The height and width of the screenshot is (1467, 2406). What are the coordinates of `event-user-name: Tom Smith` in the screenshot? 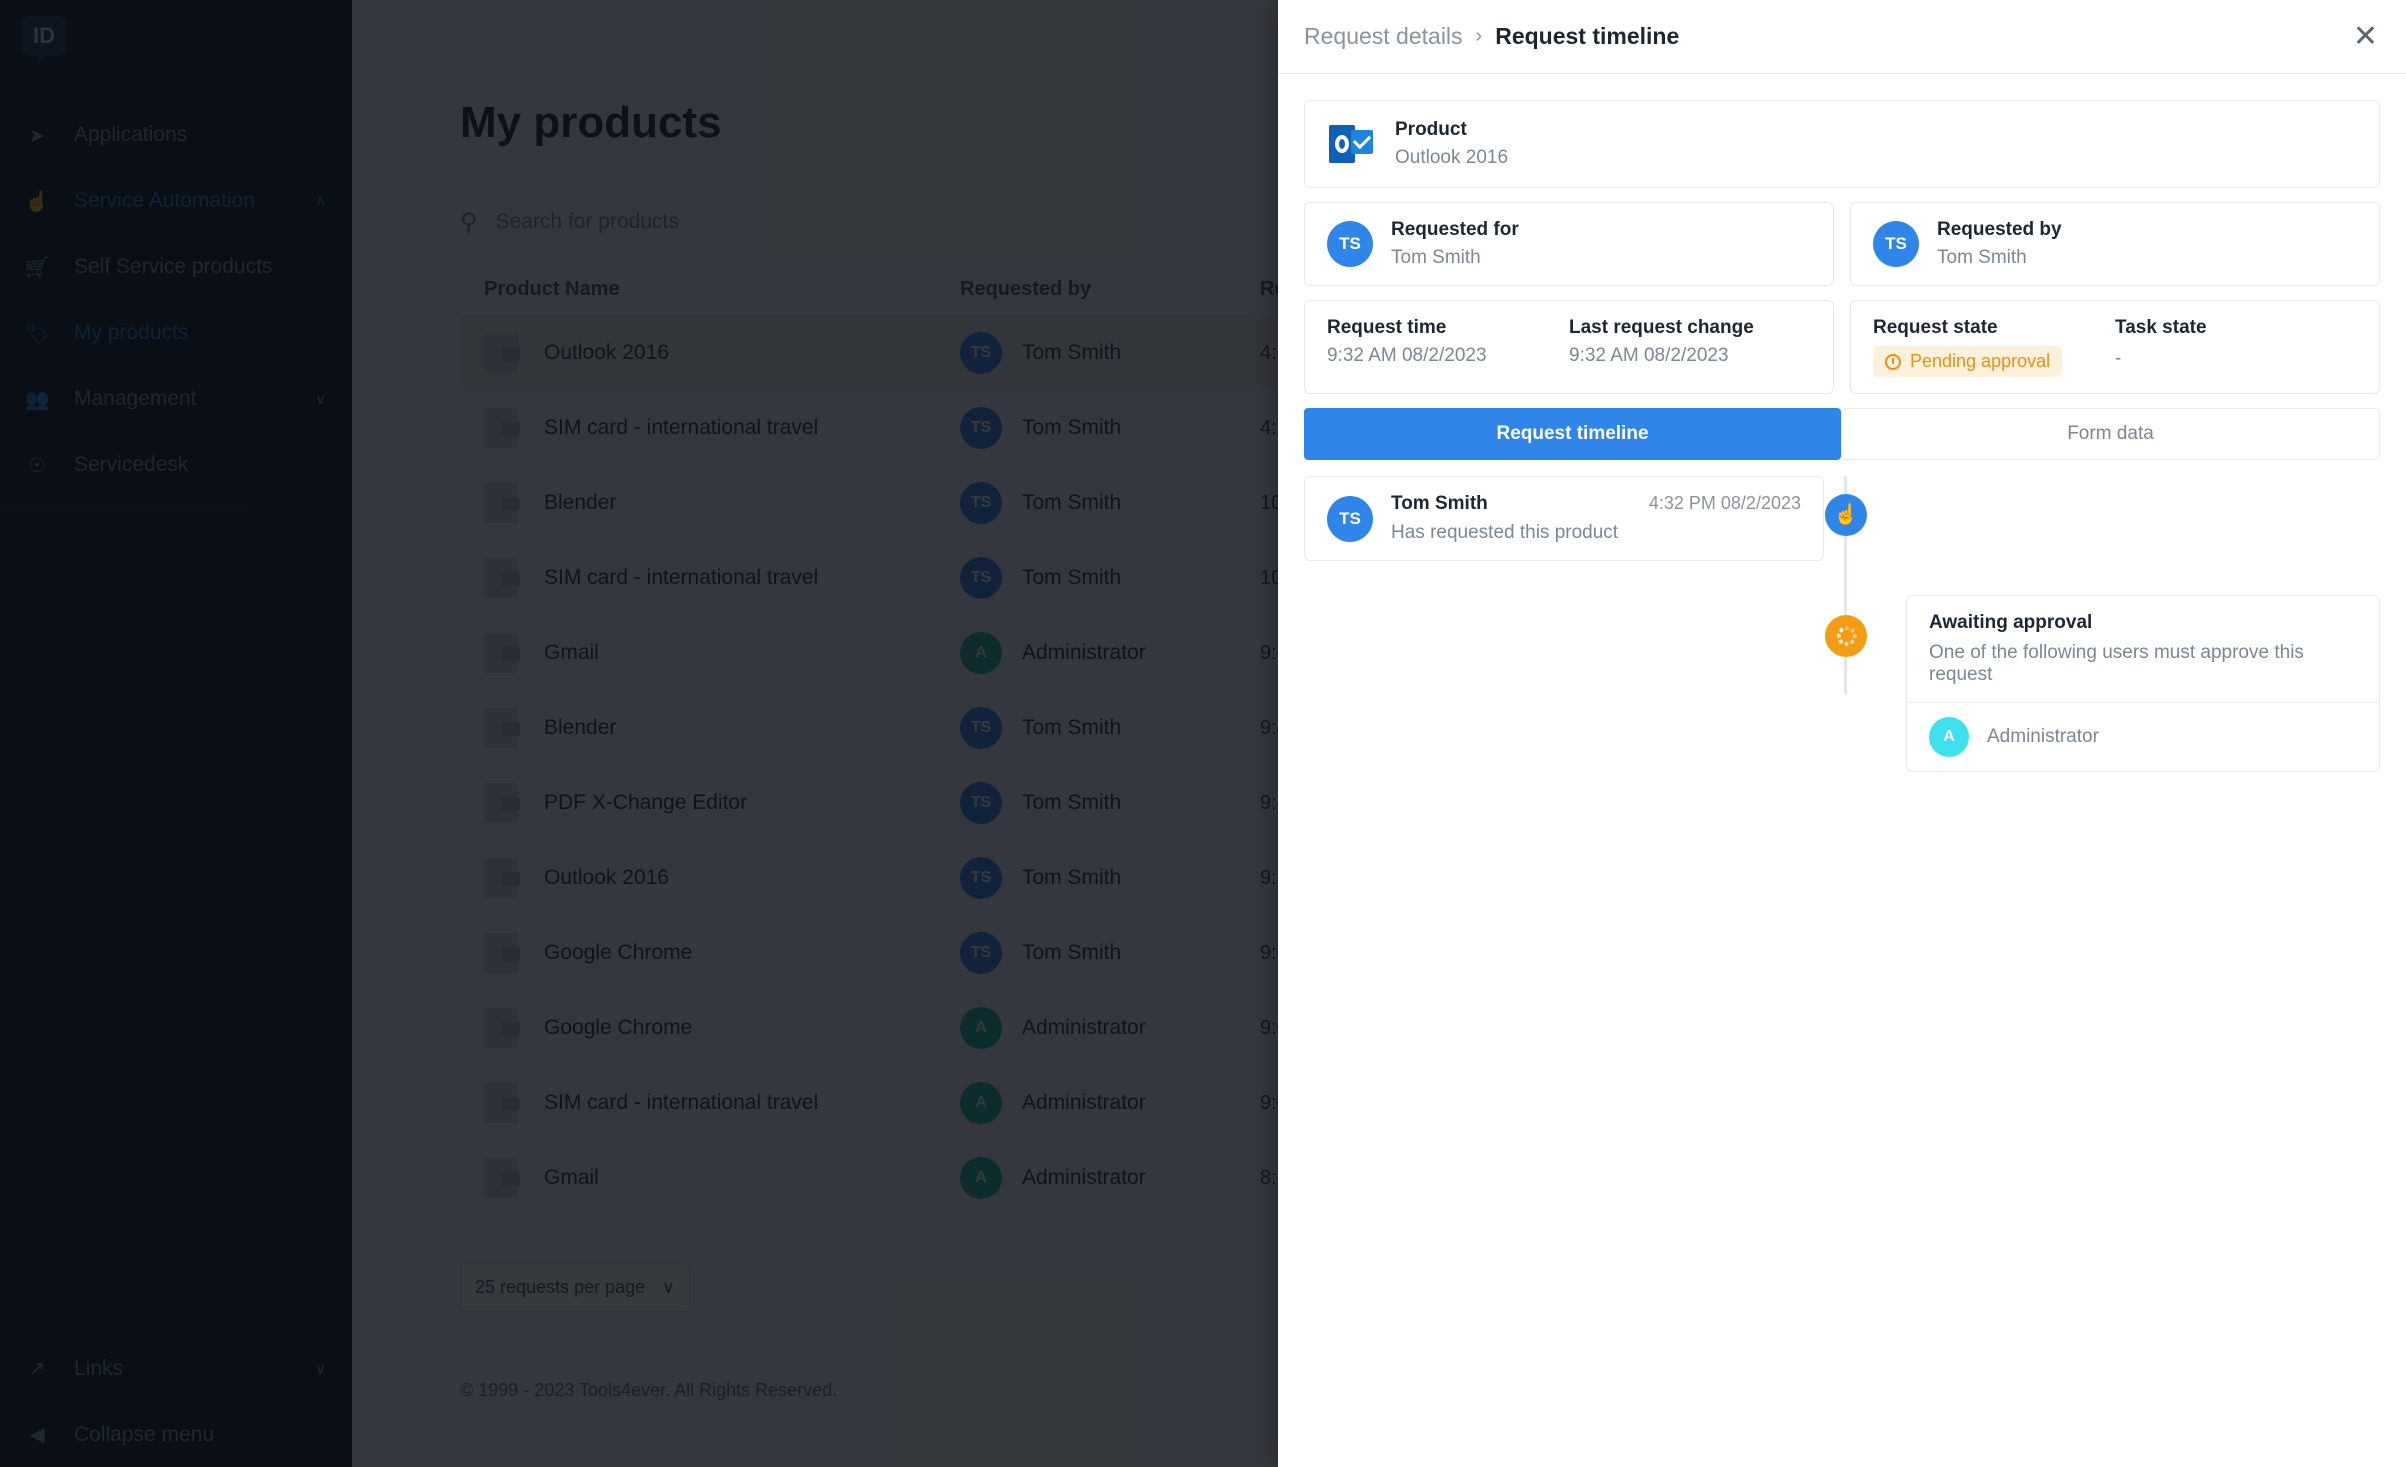 It's located at (1439, 503).